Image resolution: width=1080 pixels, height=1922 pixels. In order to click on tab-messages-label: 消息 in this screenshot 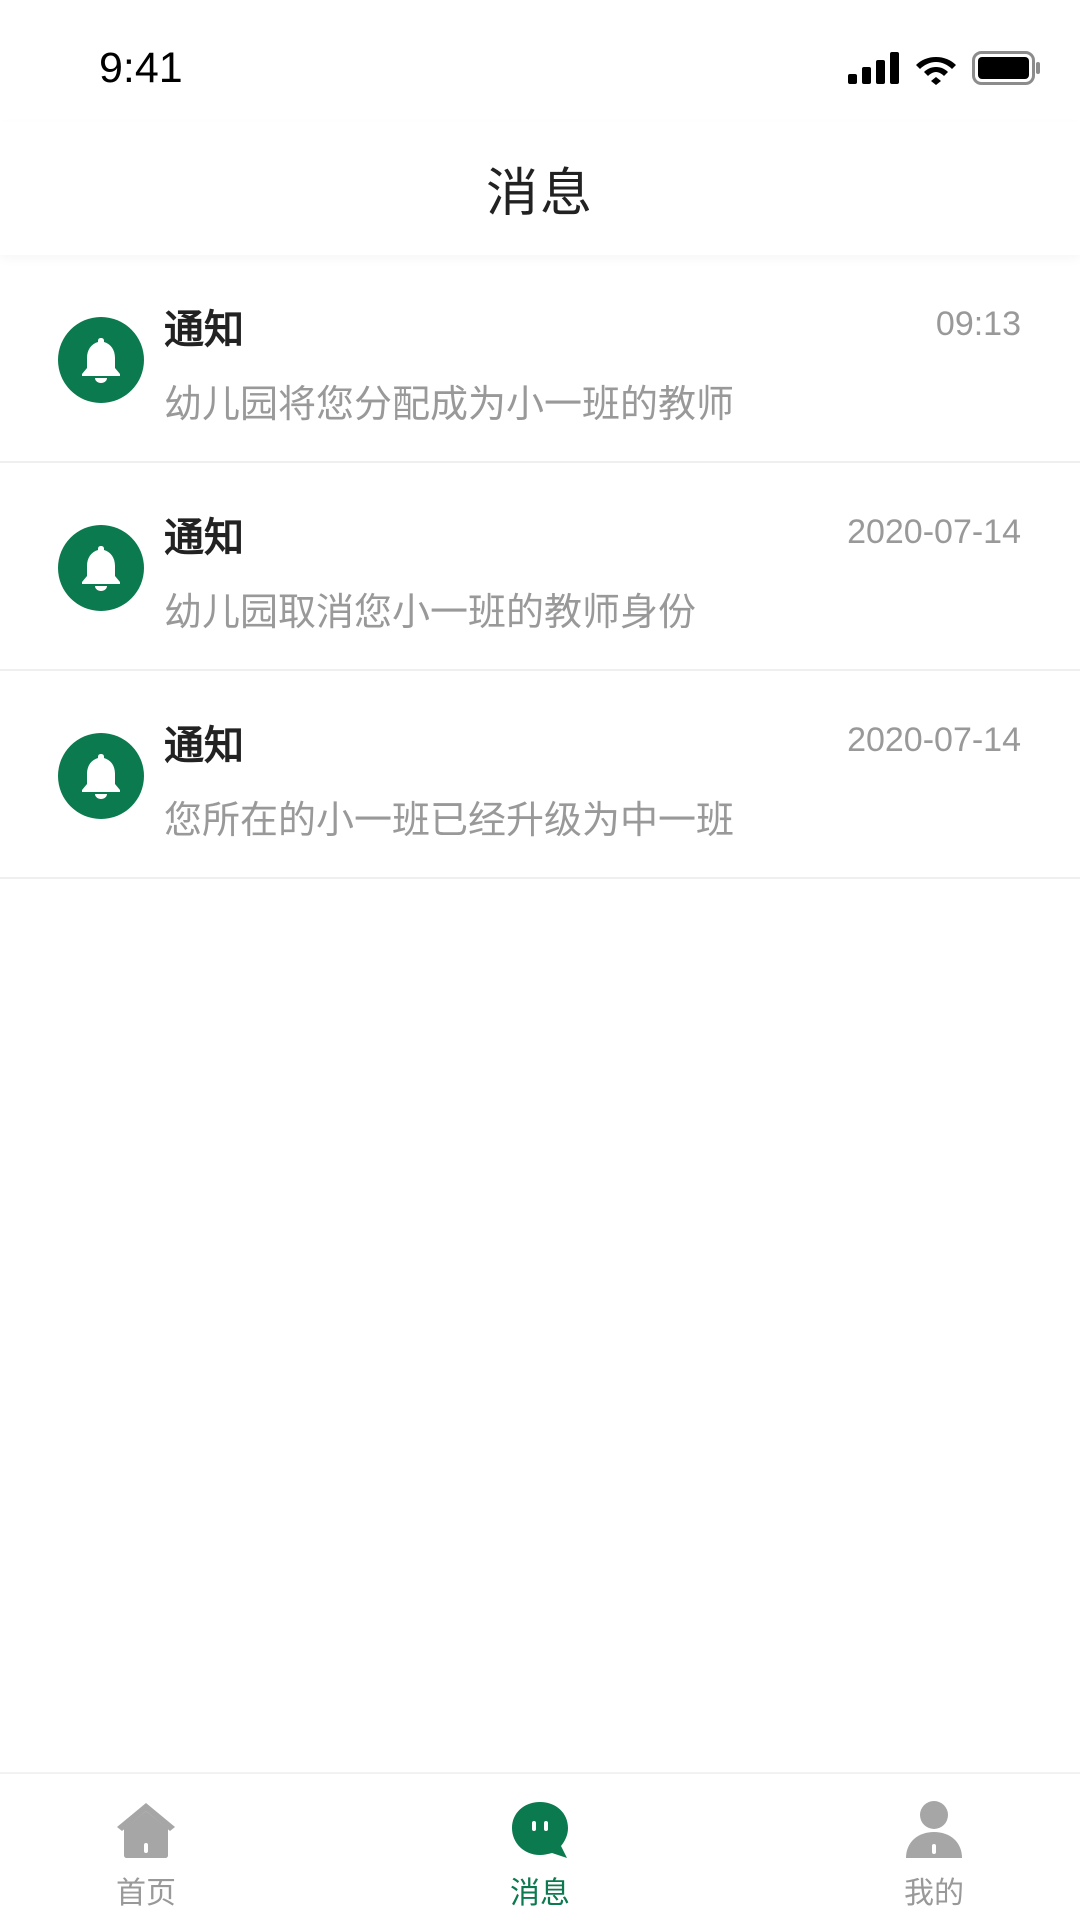, I will do `click(540, 1893)`.